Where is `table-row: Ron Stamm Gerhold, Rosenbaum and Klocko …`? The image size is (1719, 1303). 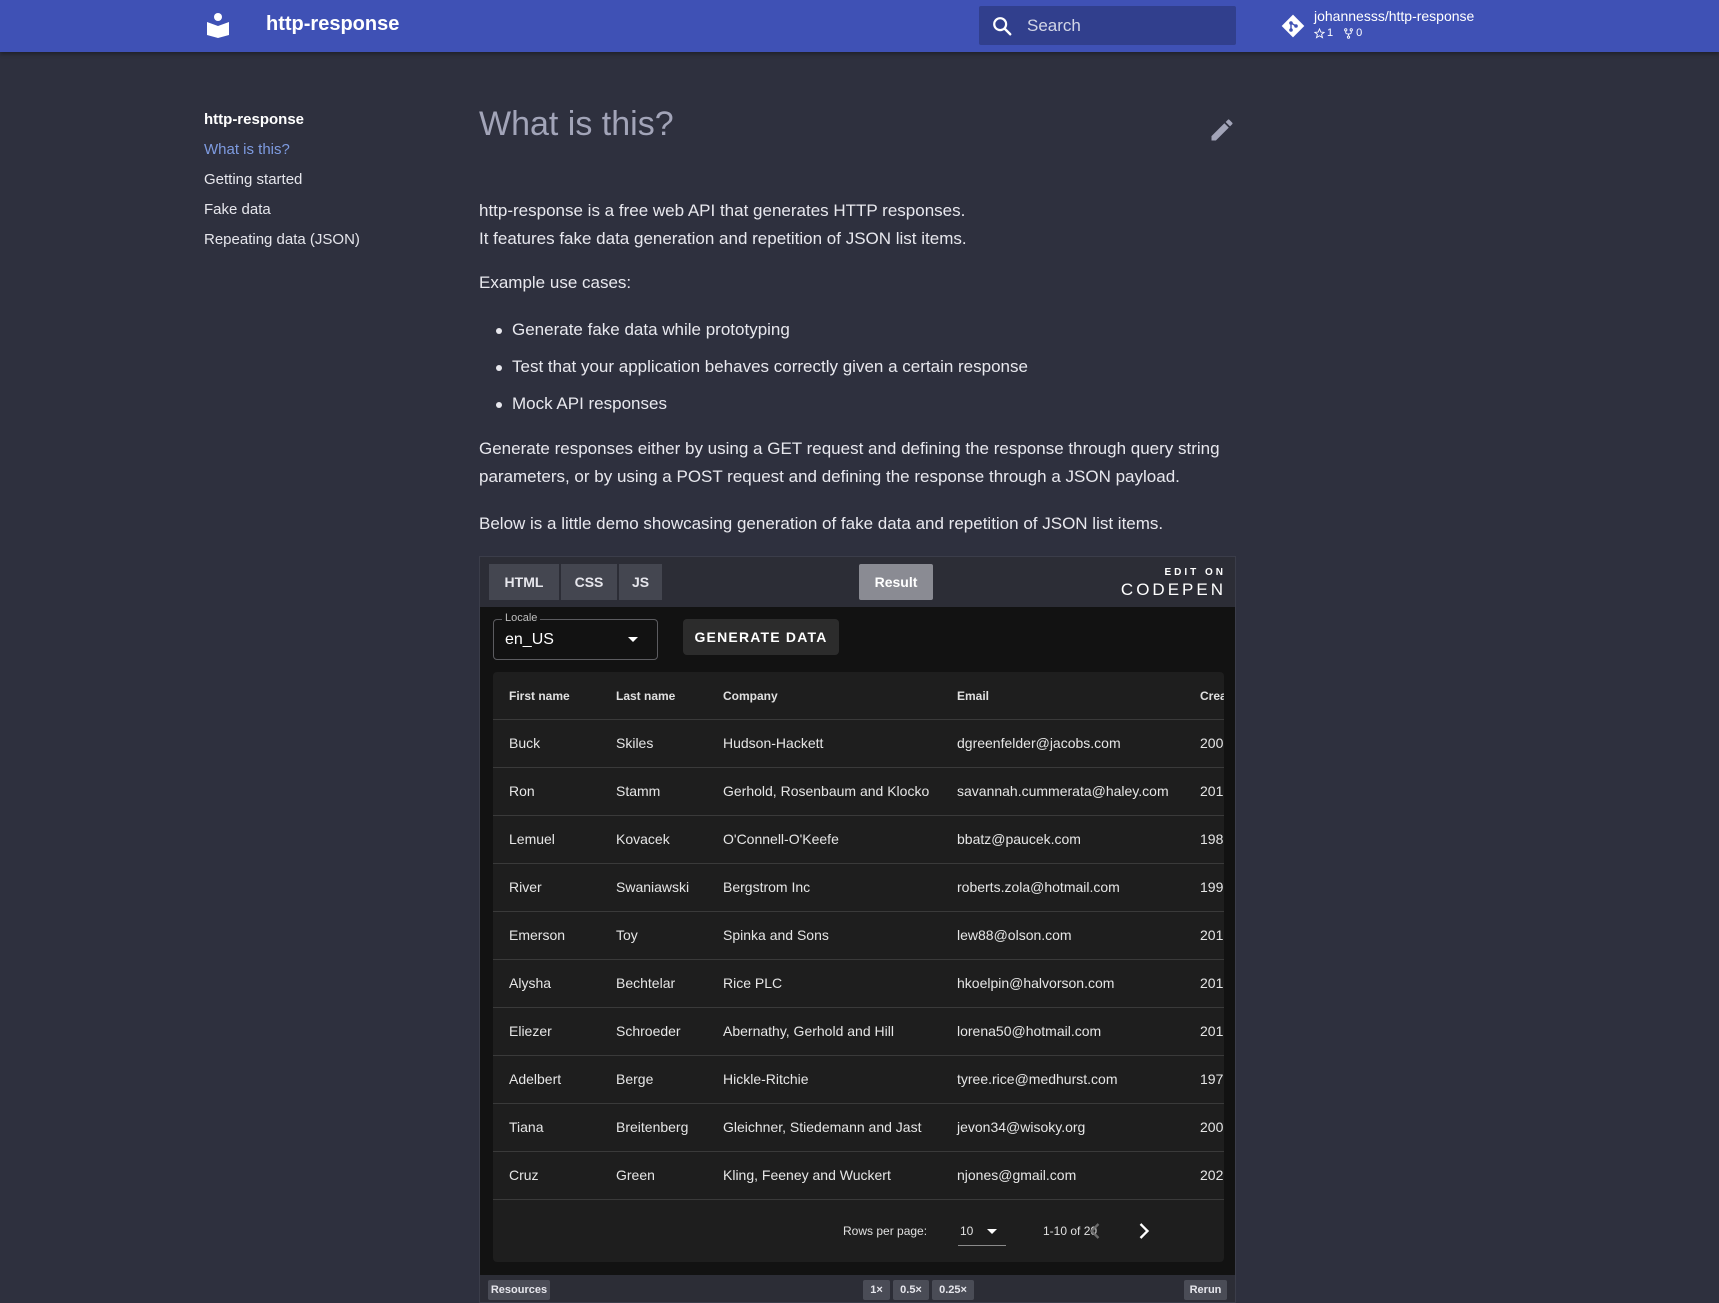 table-row: Ron Stamm Gerhold, Rosenbaum and Klocko … is located at coordinates (858, 792).